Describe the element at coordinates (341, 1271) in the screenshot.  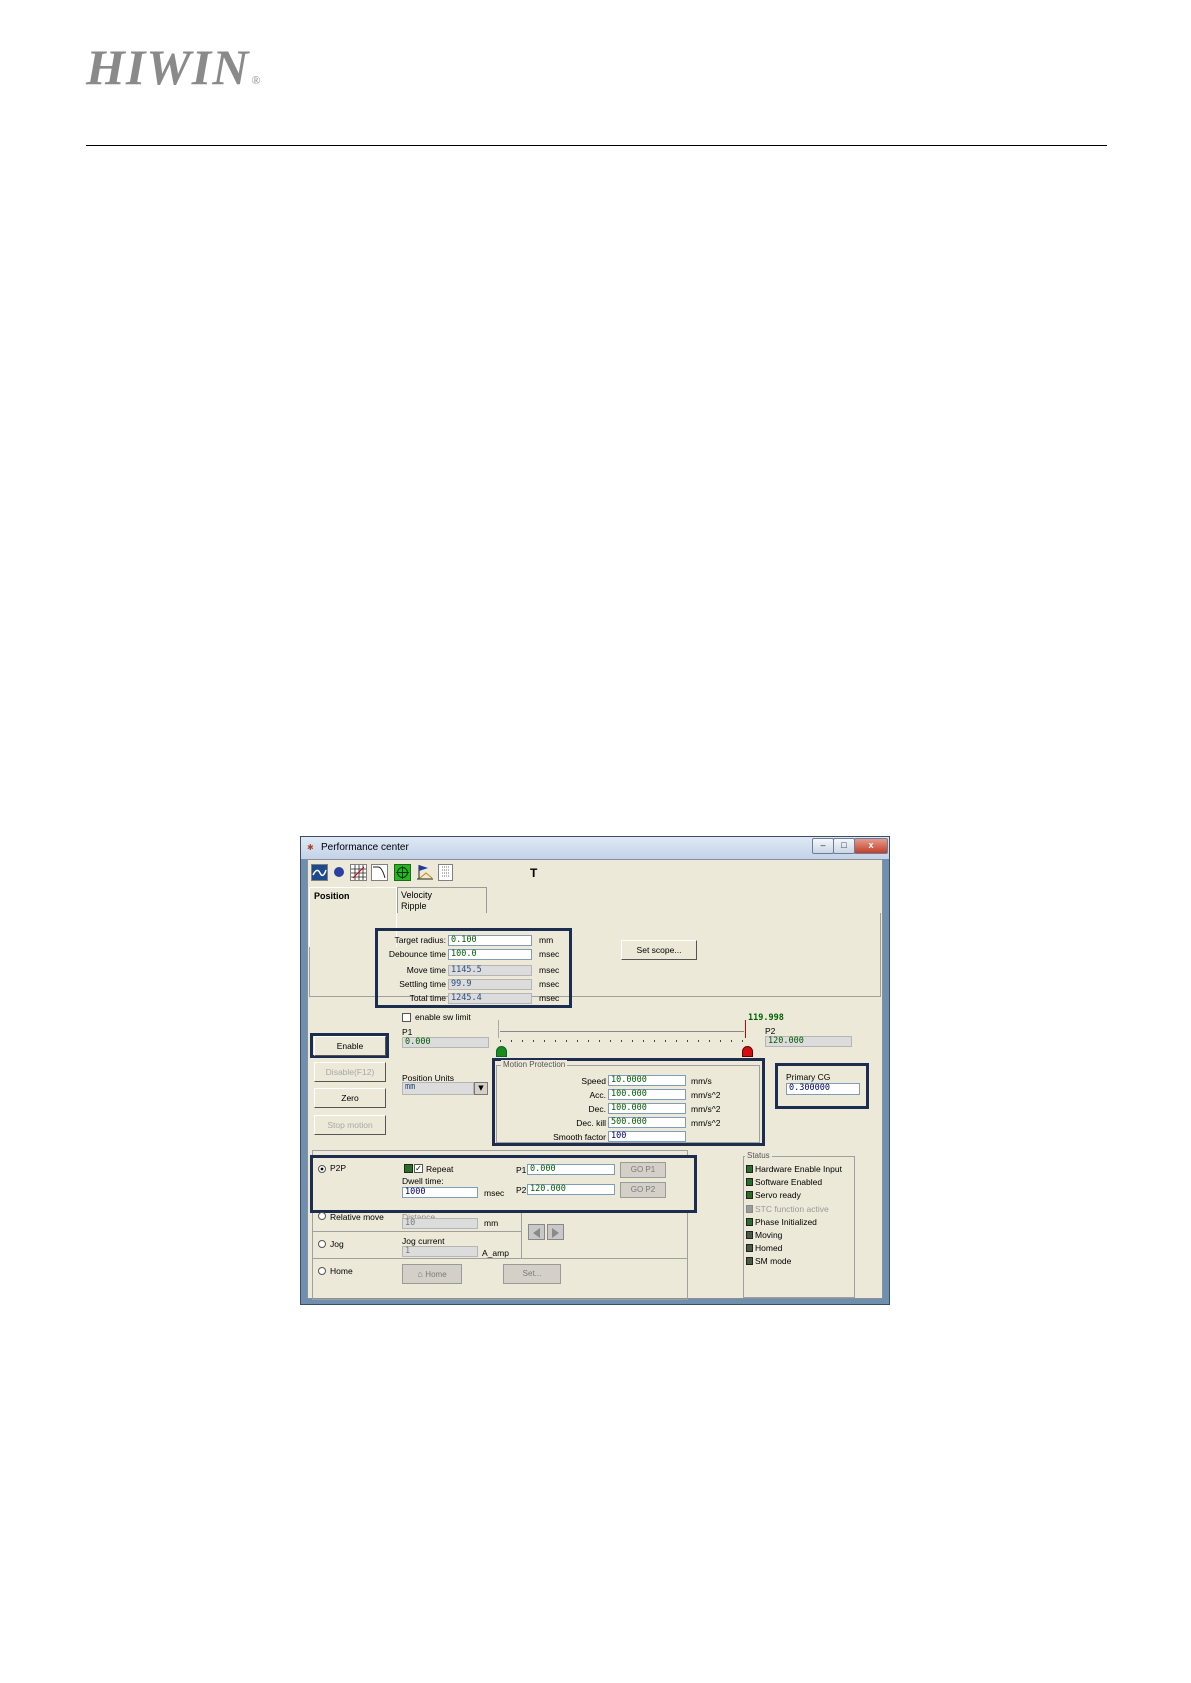
I see `home-label: Home` at that location.